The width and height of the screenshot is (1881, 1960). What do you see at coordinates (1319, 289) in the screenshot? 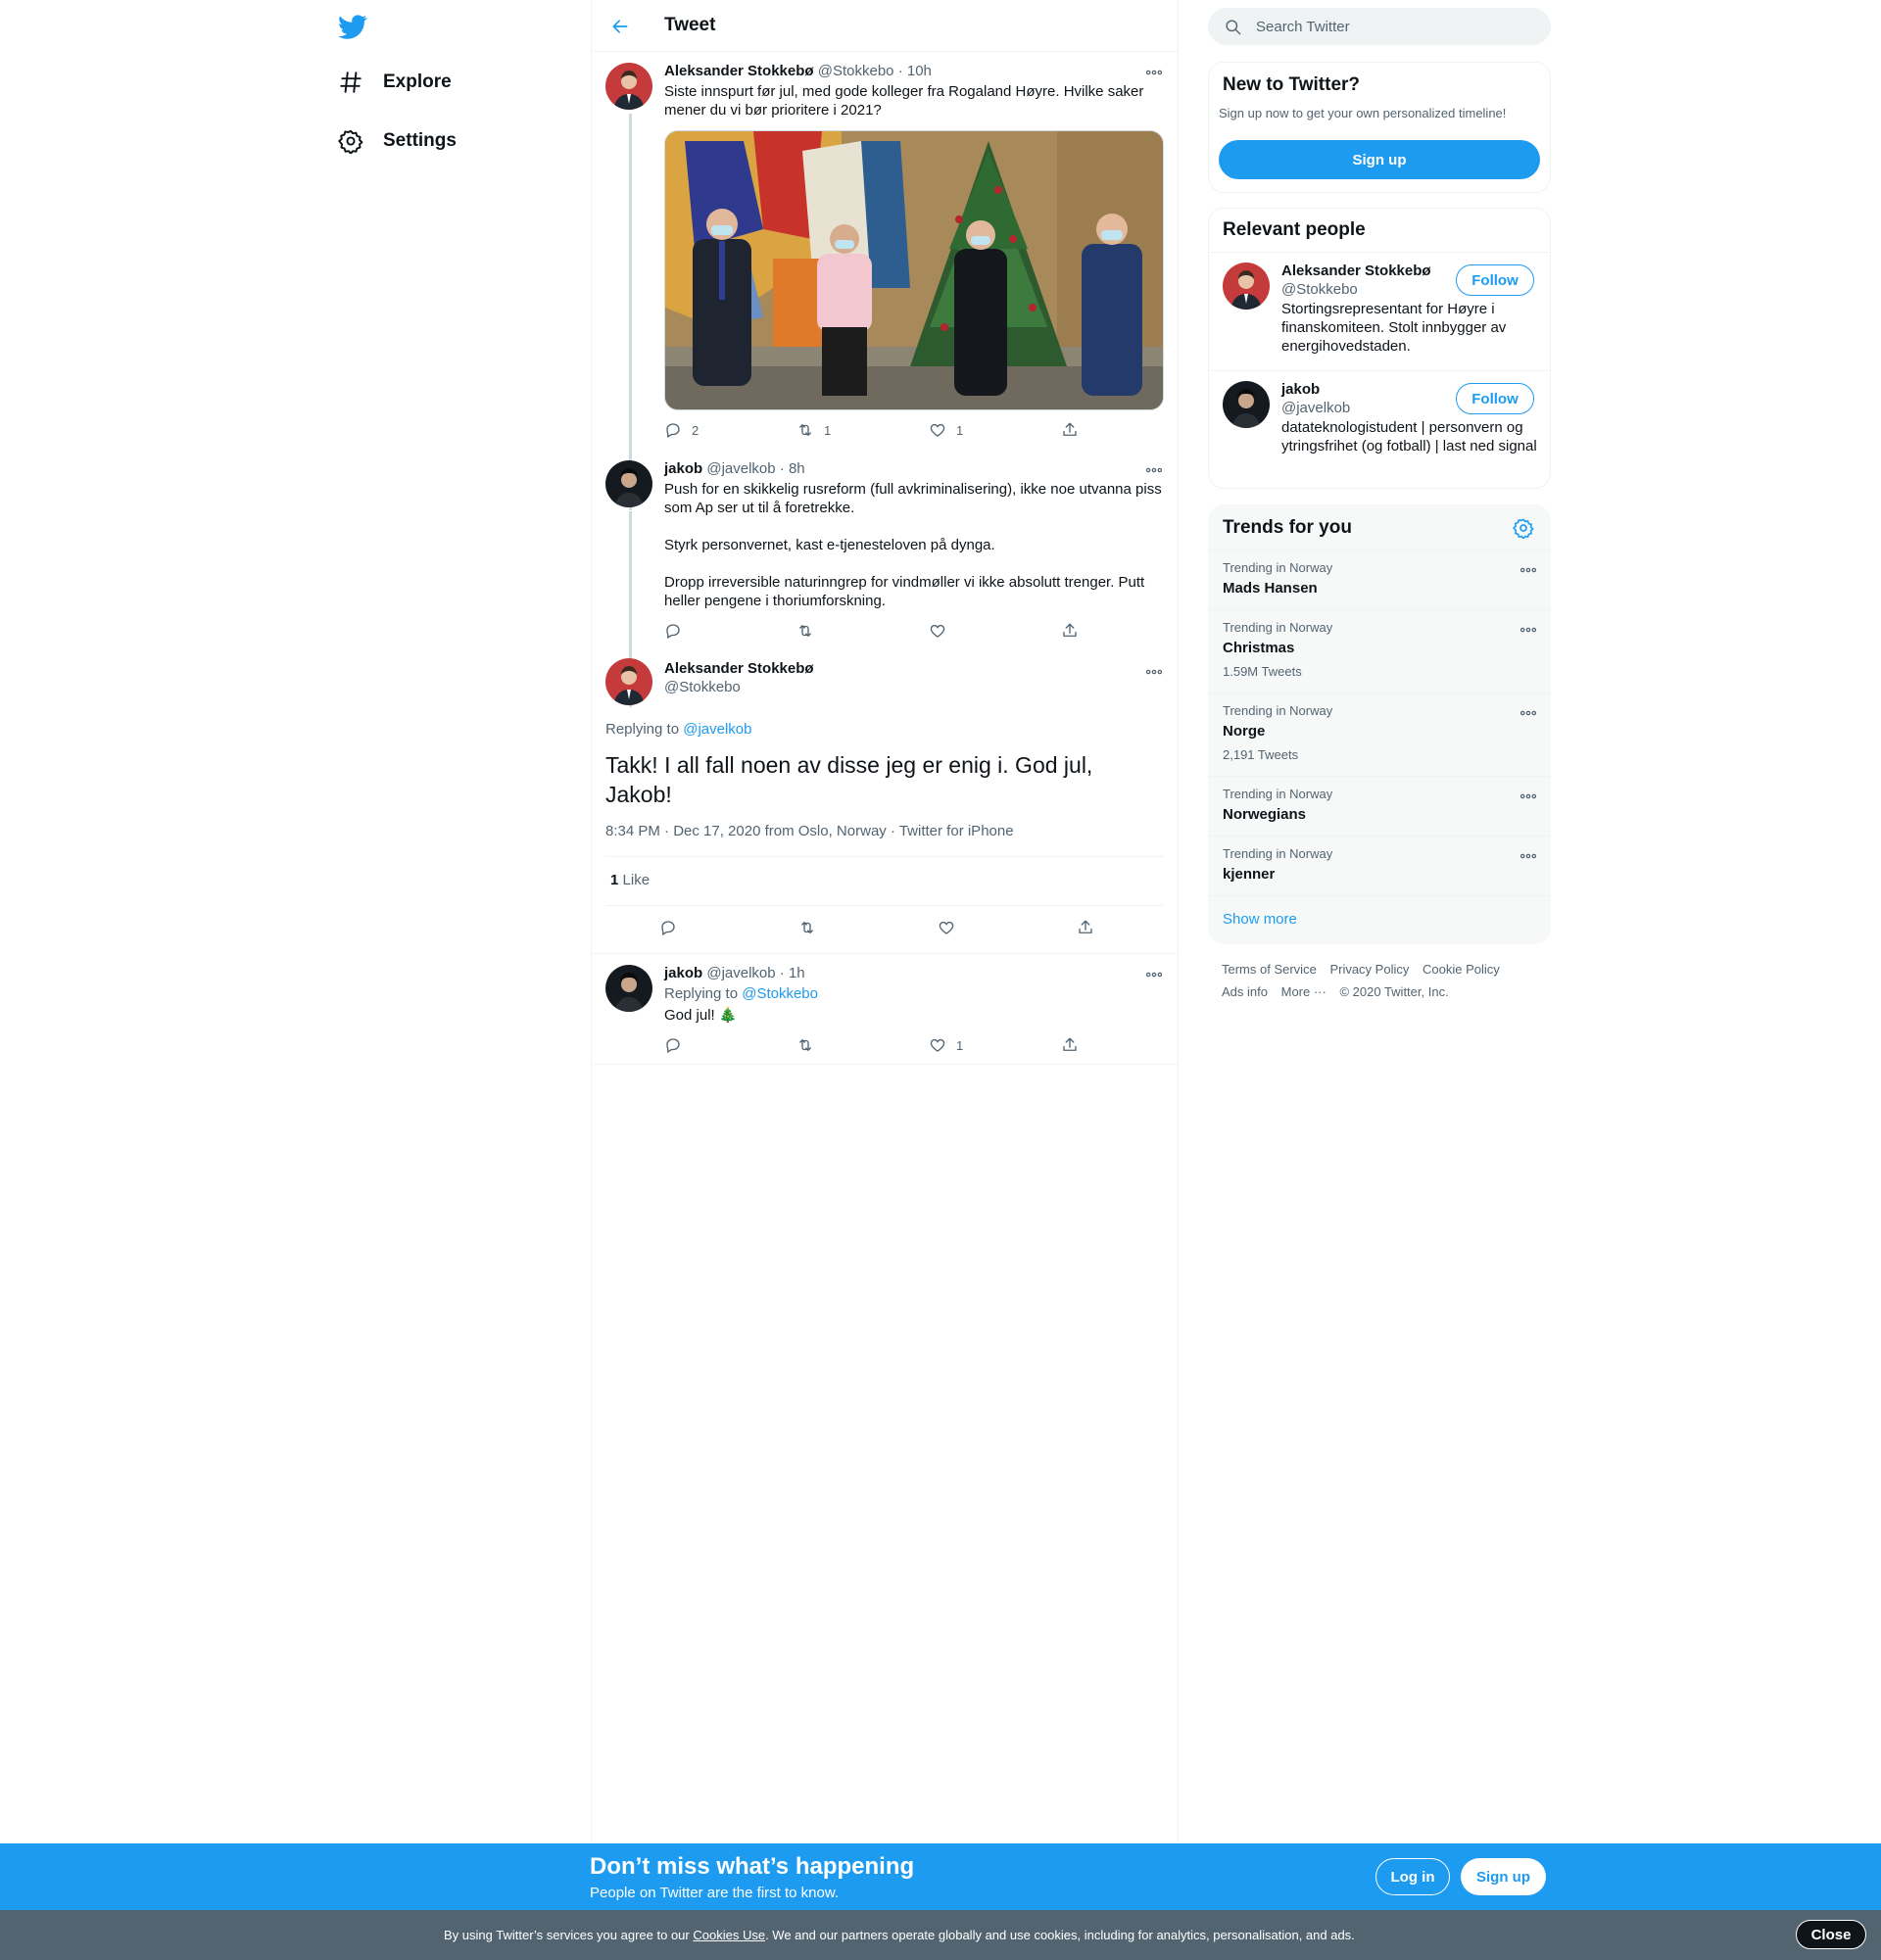
I see `person-handle: @Stokkebo` at bounding box center [1319, 289].